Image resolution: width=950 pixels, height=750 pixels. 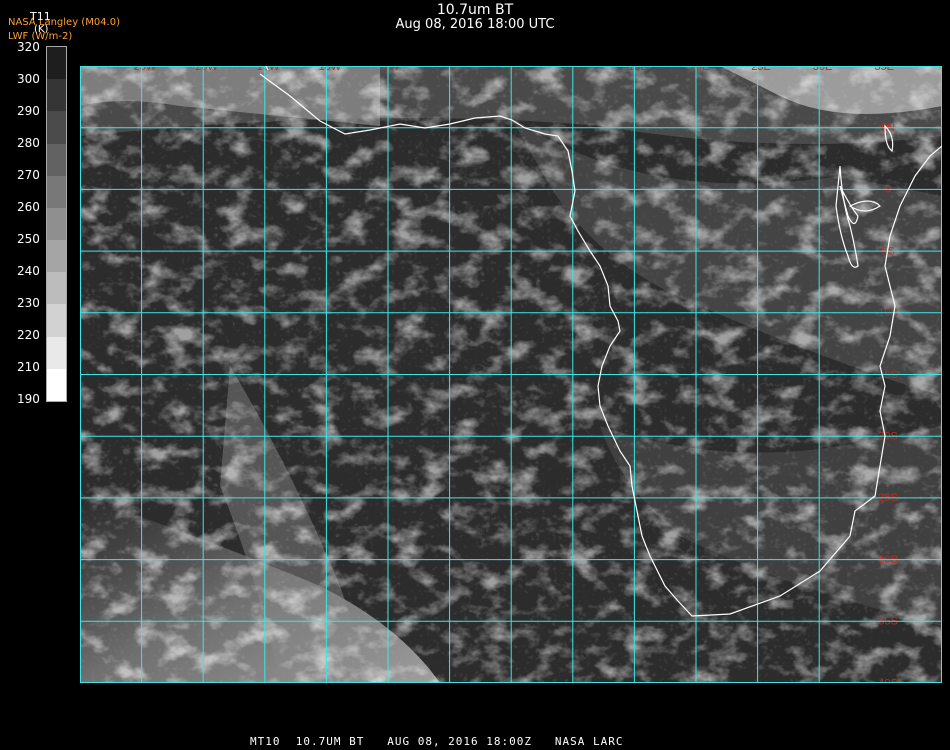 What do you see at coordinates (28, 399) in the screenshot?
I see `colorbar-tick-label: 190` at bounding box center [28, 399].